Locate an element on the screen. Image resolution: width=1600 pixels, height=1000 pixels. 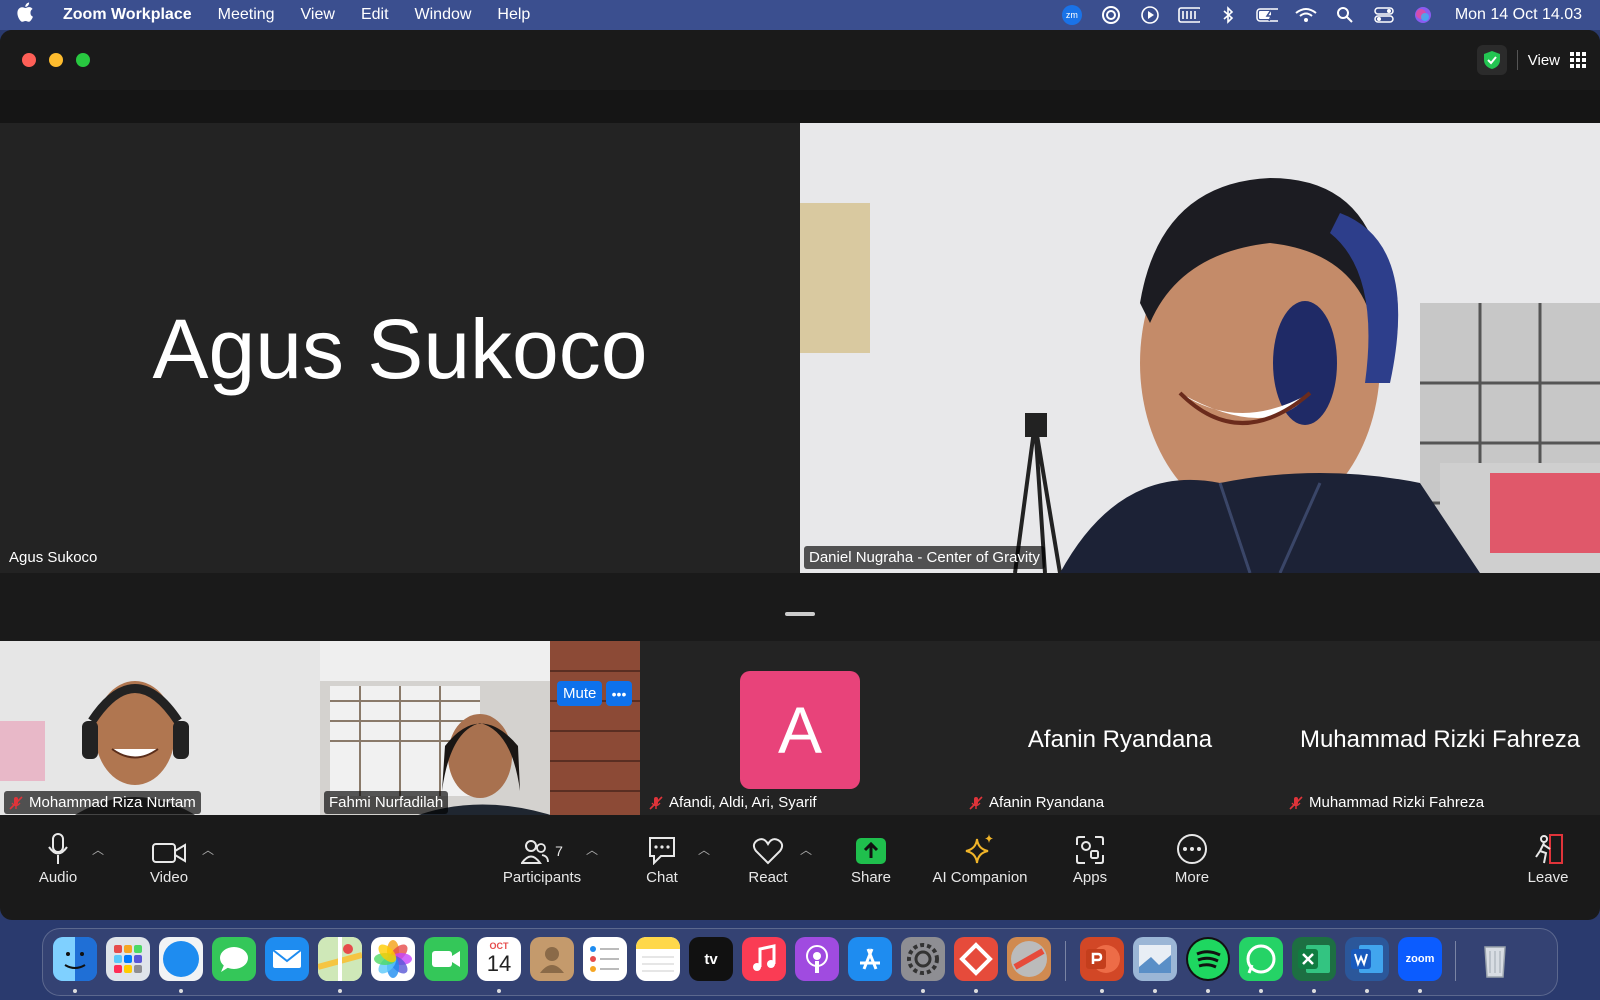
proxyman-icon is located at coordinates (1029, 959).